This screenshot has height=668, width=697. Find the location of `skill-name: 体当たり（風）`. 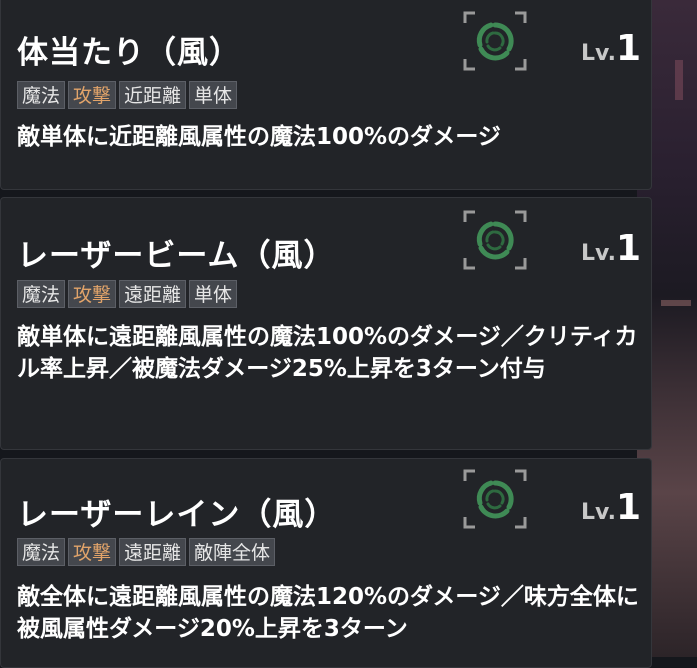

skill-name: 体当たり（風） is located at coordinates (129, 53).